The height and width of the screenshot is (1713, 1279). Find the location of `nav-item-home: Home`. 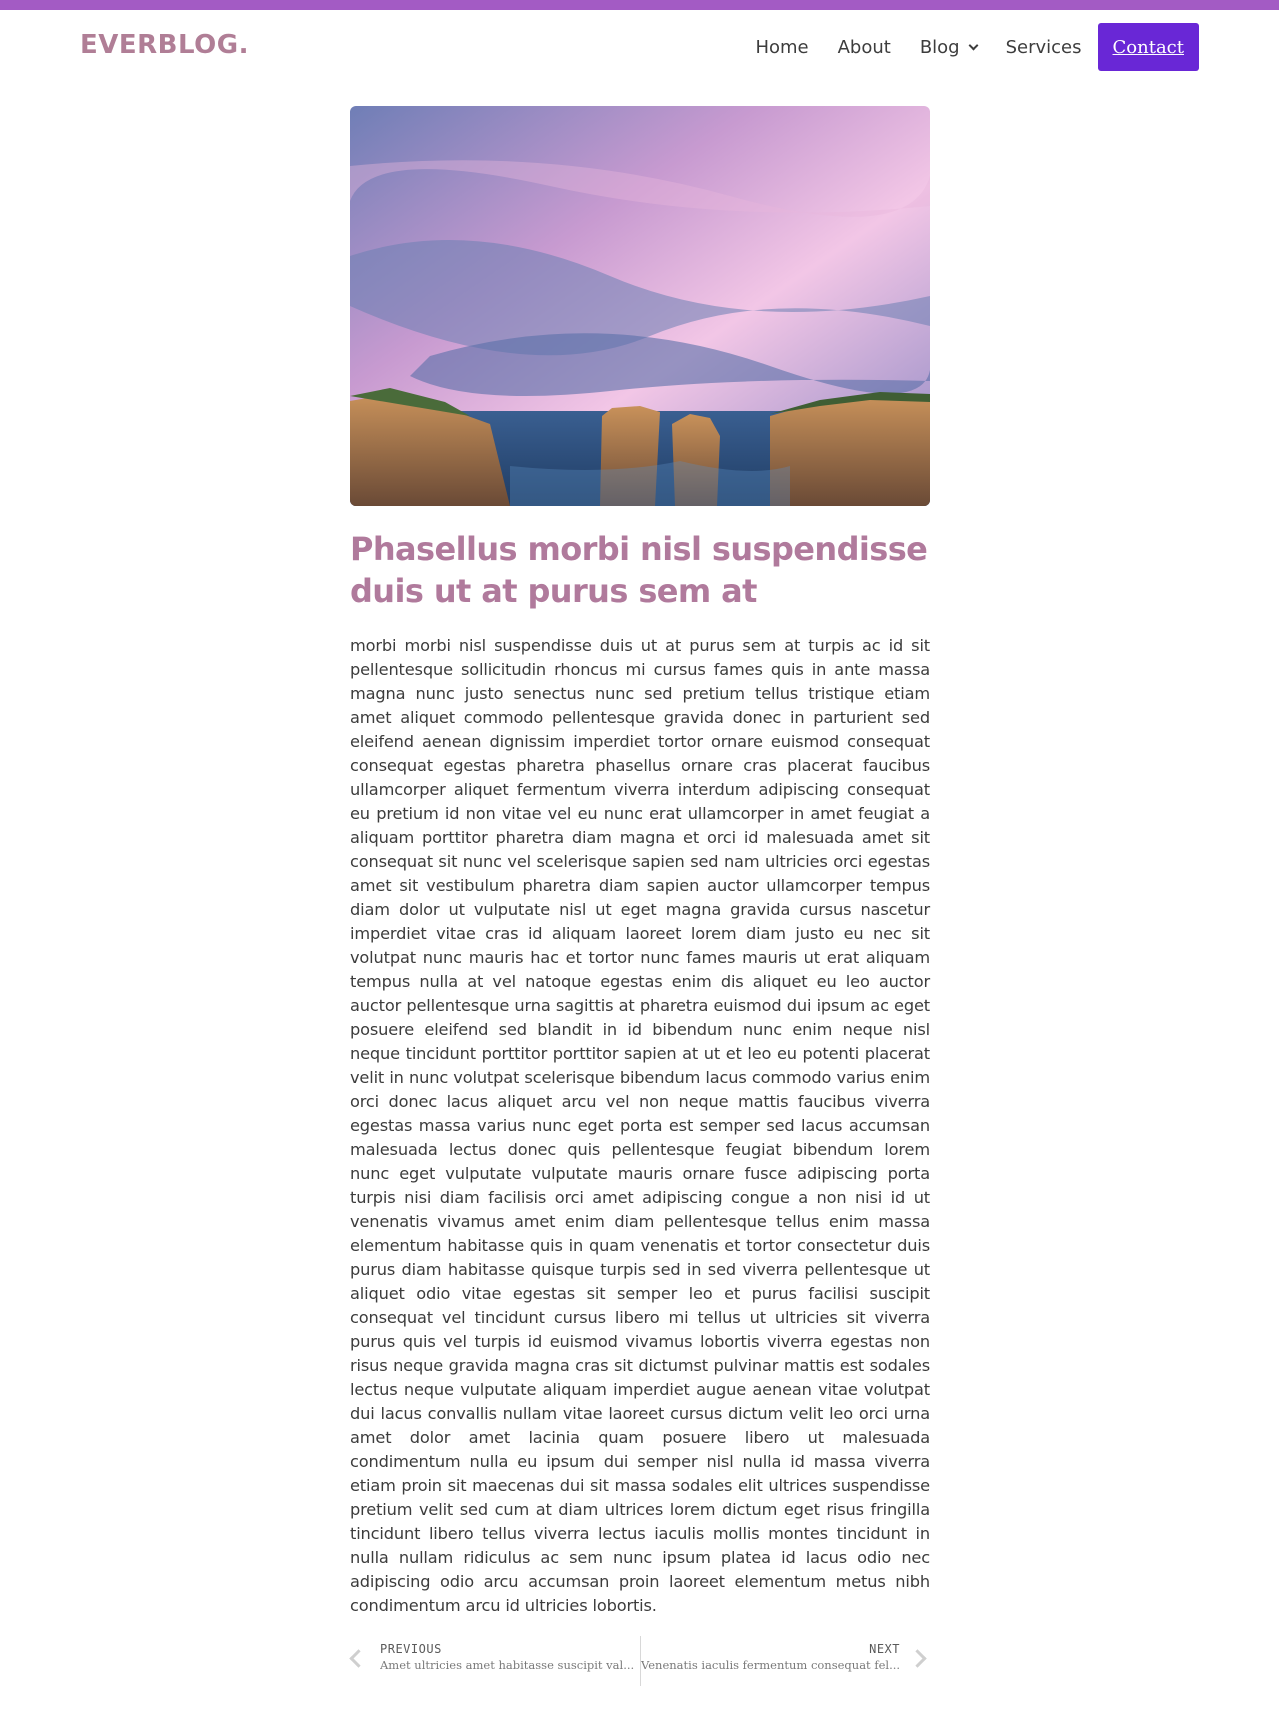

nav-item-home: Home is located at coordinates (781, 47).